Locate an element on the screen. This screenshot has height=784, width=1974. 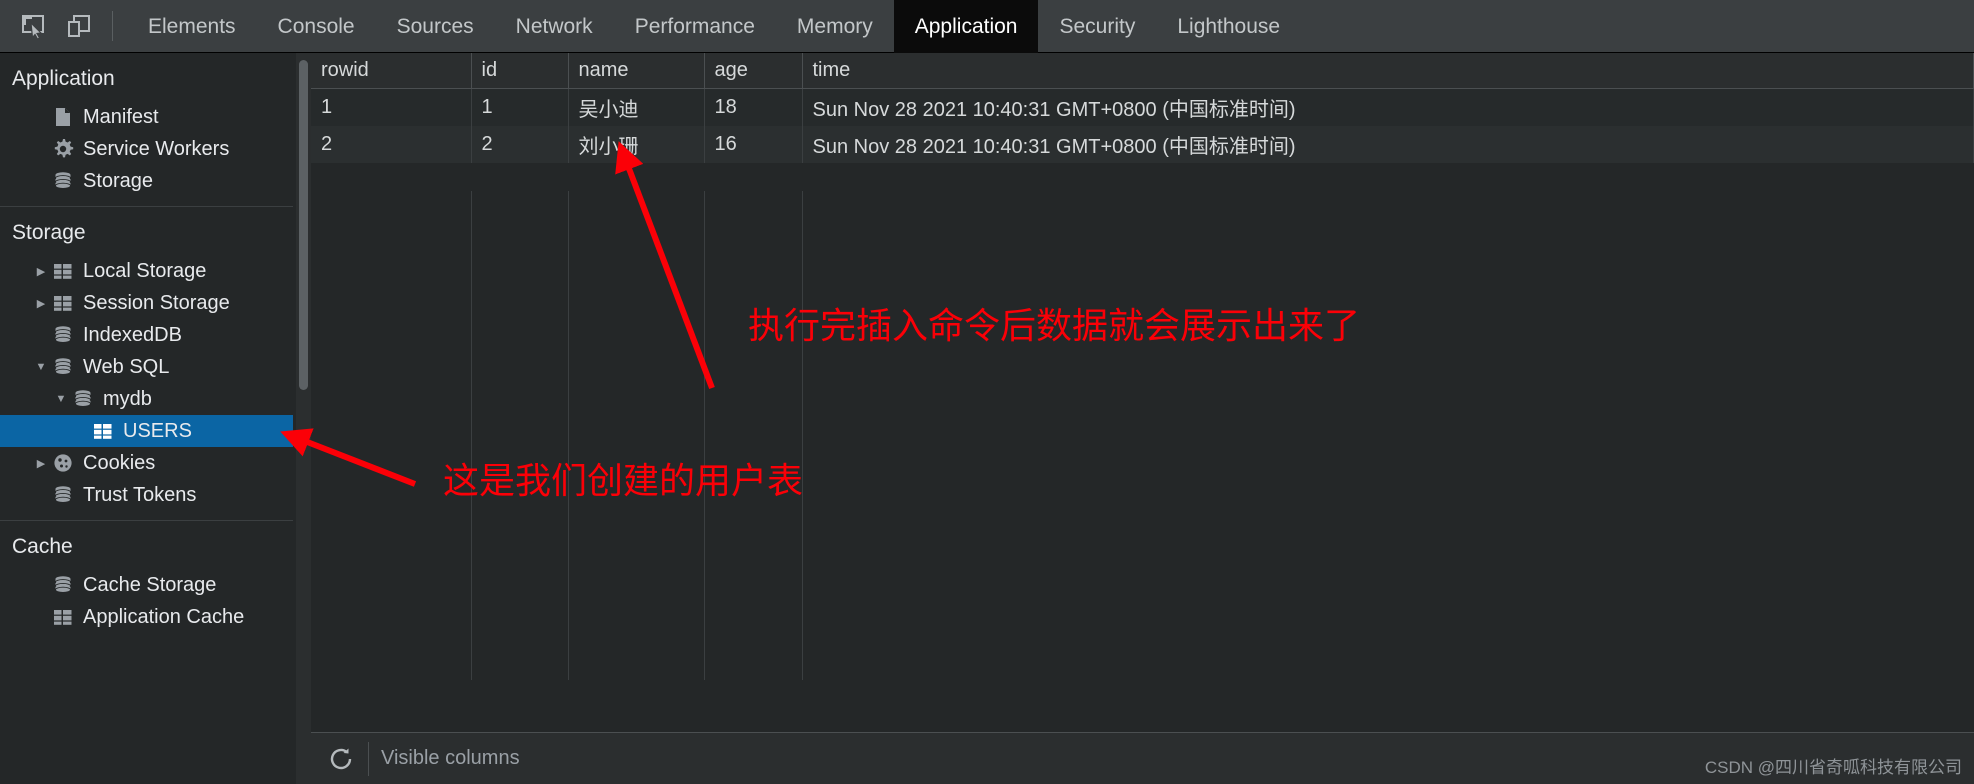
cell-age: 16 is located at coordinates (753, 144).